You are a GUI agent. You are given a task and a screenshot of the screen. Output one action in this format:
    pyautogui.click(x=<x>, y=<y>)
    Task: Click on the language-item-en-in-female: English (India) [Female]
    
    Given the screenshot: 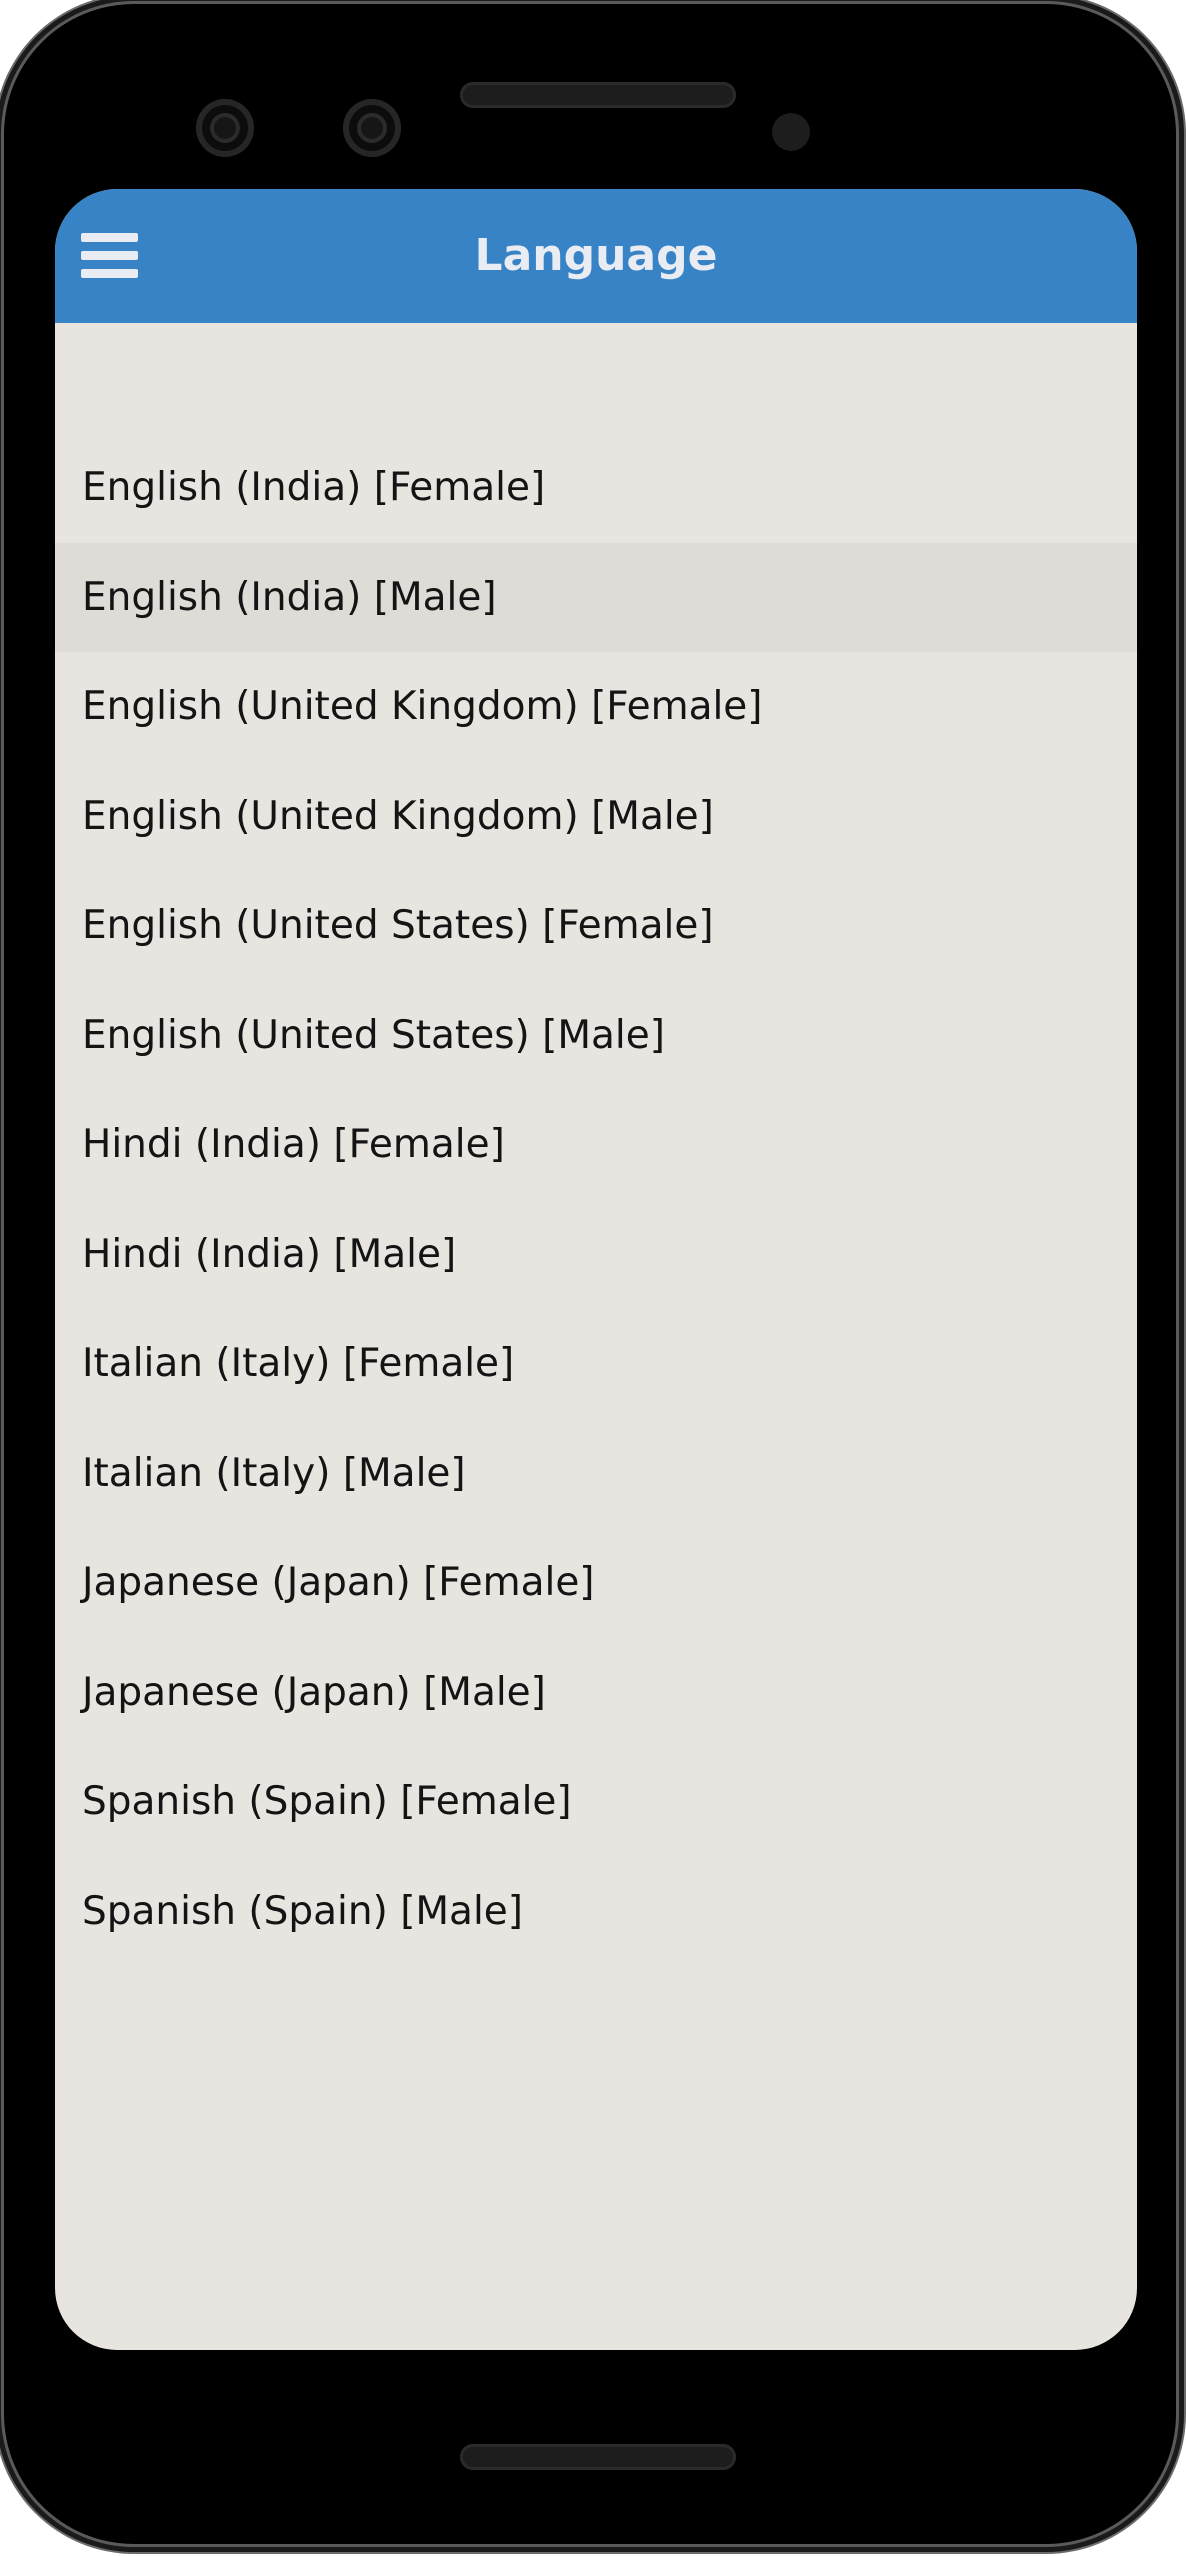 What is the action you would take?
    pyautogui.click(x=596, y=488)
    